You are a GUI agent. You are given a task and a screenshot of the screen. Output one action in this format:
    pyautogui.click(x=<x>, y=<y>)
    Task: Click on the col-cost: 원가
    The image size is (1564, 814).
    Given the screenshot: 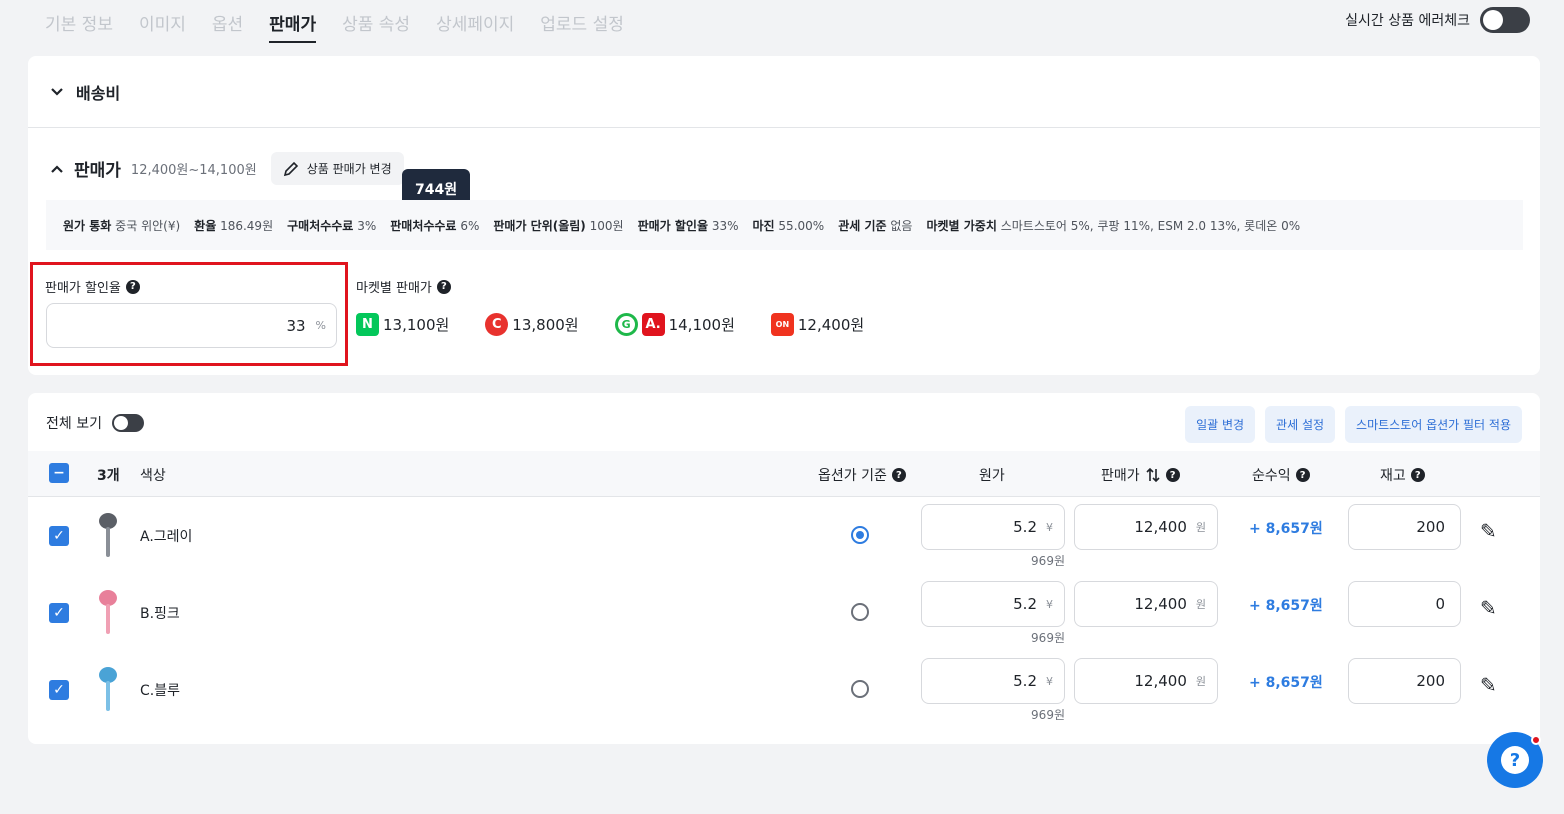 What is the action you would take?
    pyautogui.click(x=992, y=476)
    